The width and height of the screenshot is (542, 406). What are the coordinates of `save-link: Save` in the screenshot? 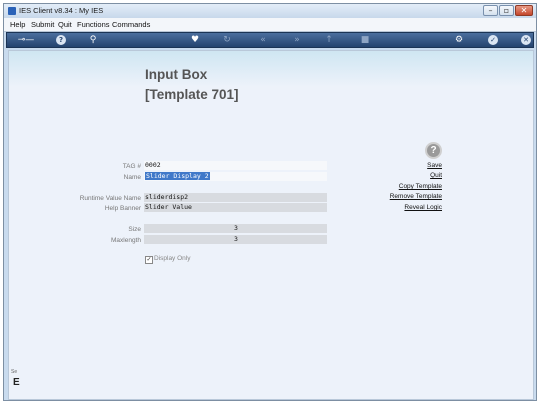 It's located at (397, 165).